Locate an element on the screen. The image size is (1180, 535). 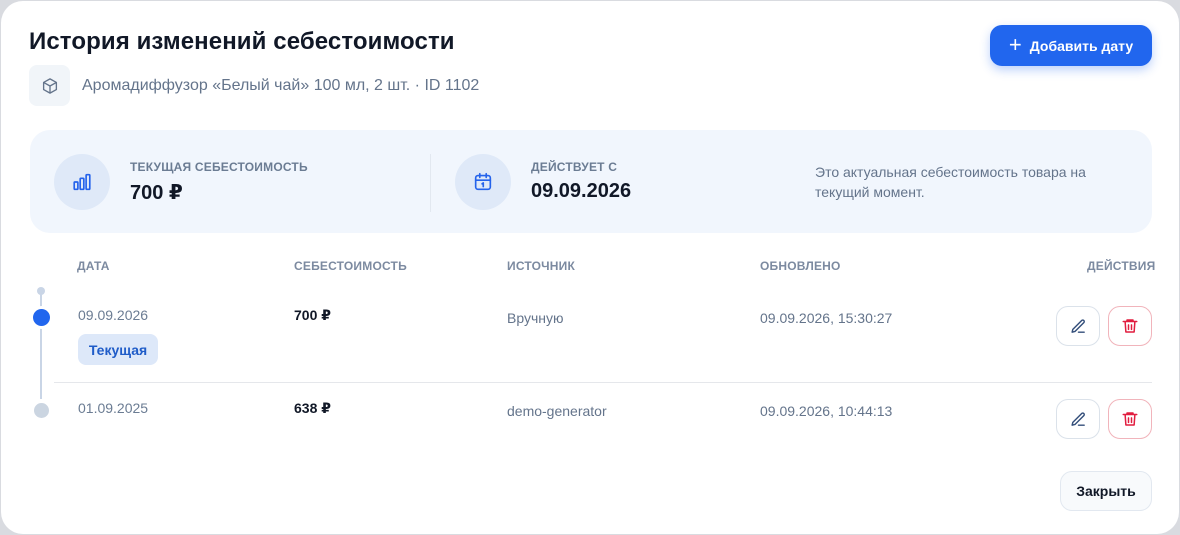
column-header-date: Дата is located at coordinates (93, 266).